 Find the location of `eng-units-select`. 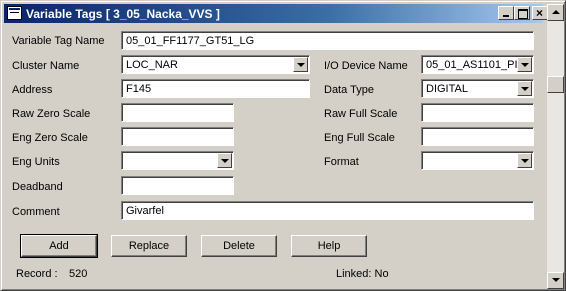

eng-units-select is located at coordinates (177, 160).